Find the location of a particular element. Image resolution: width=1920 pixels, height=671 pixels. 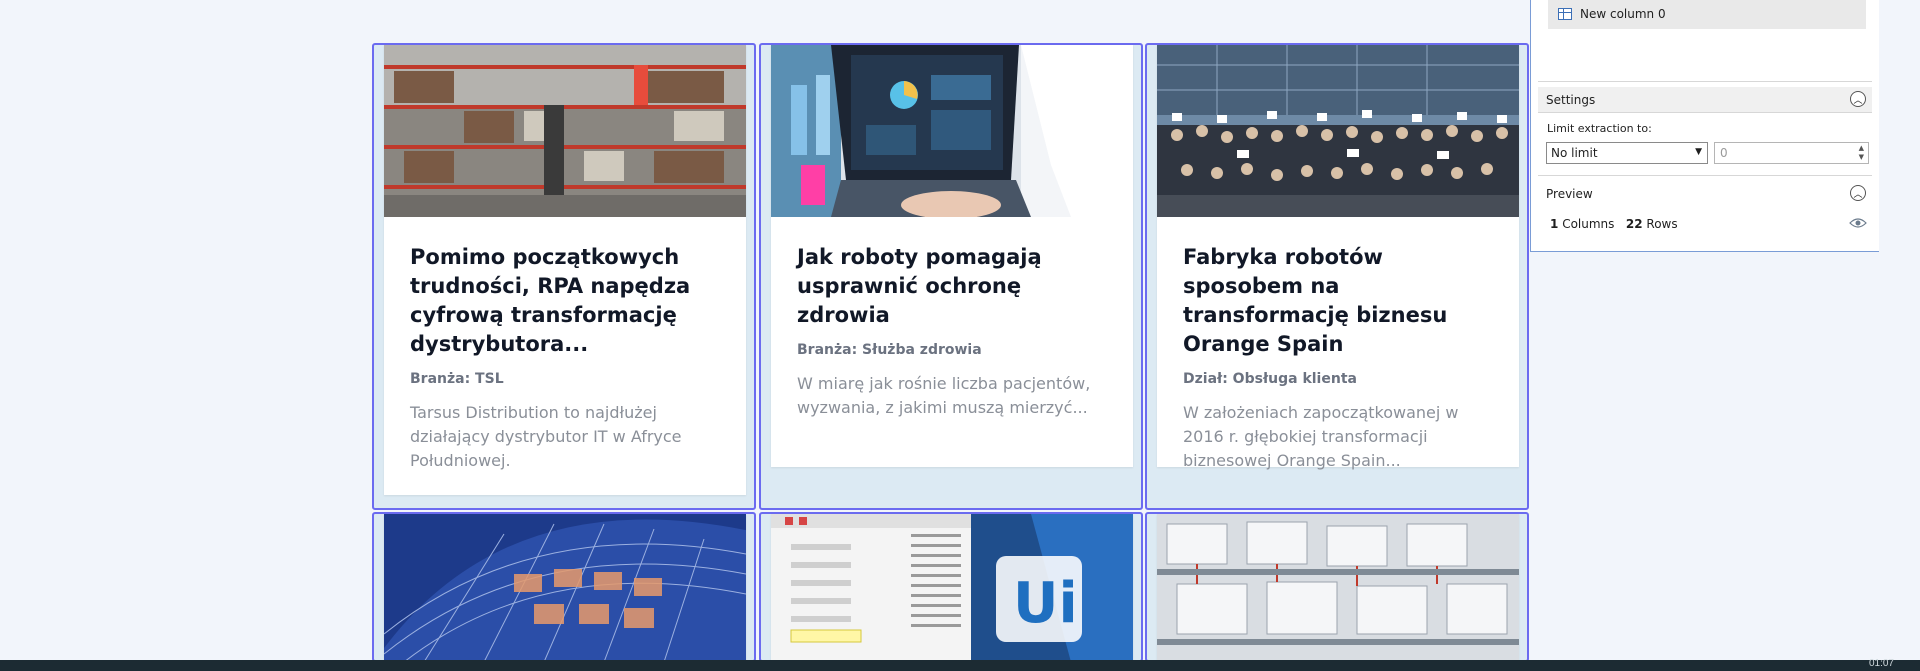

preview-summary: 1 Columns 22 Rows is located at coordinates (1614, 224).